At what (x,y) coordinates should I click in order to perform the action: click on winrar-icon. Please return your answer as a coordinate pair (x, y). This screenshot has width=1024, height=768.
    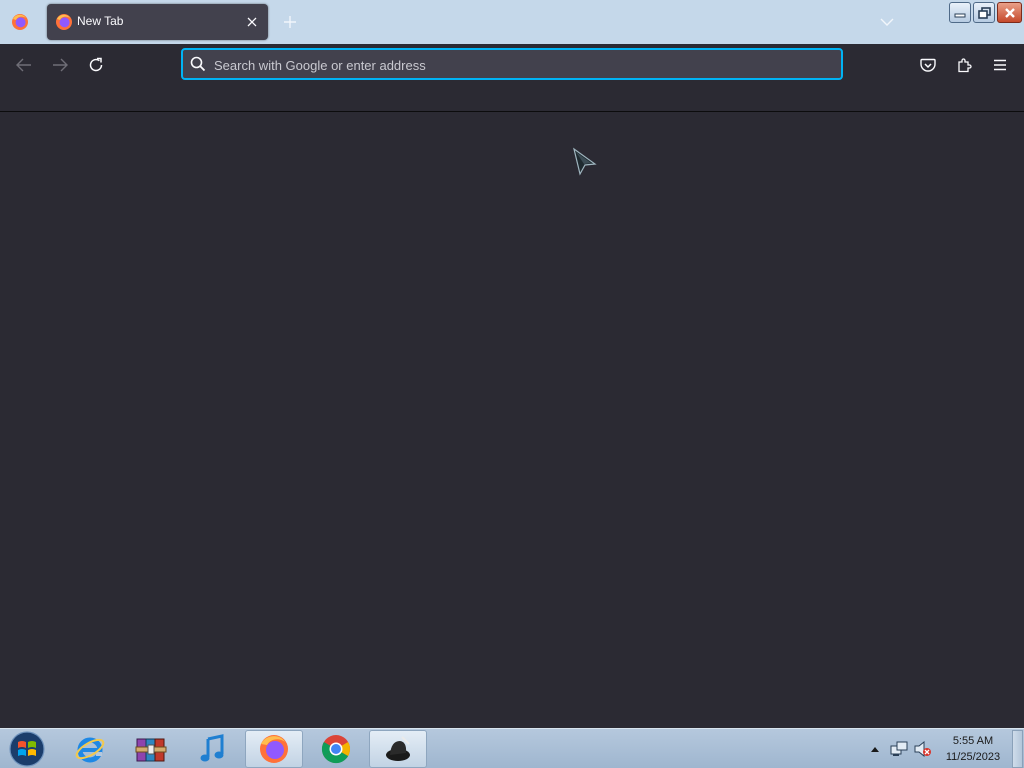
    Looking at the image, I should click on (151, 750).